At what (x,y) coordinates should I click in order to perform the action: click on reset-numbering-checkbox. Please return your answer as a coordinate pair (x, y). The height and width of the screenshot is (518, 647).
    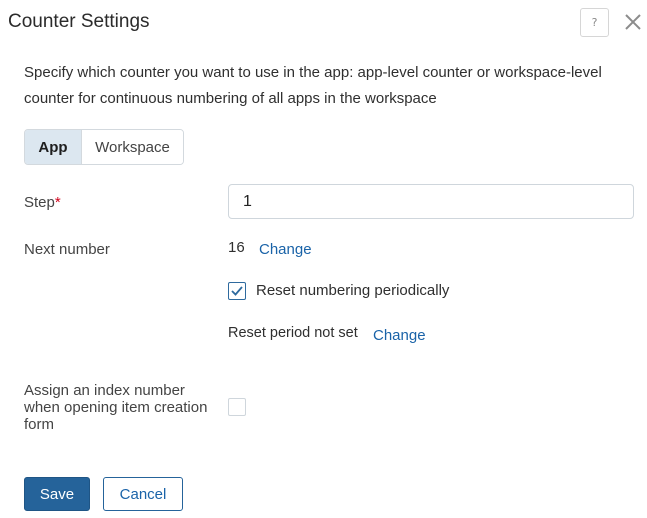
    Looking at the image, I should click on (237, 291).